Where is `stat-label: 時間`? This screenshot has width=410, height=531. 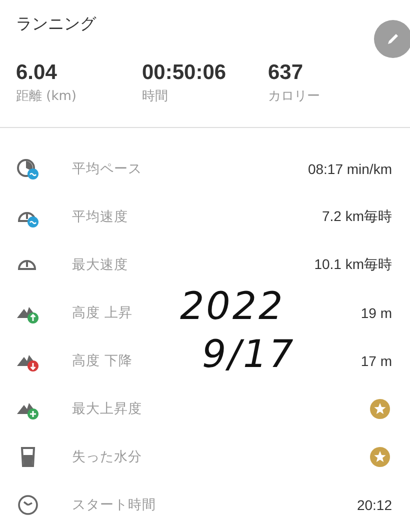 stat-label: 時間 is located at coordinates (155, 96).